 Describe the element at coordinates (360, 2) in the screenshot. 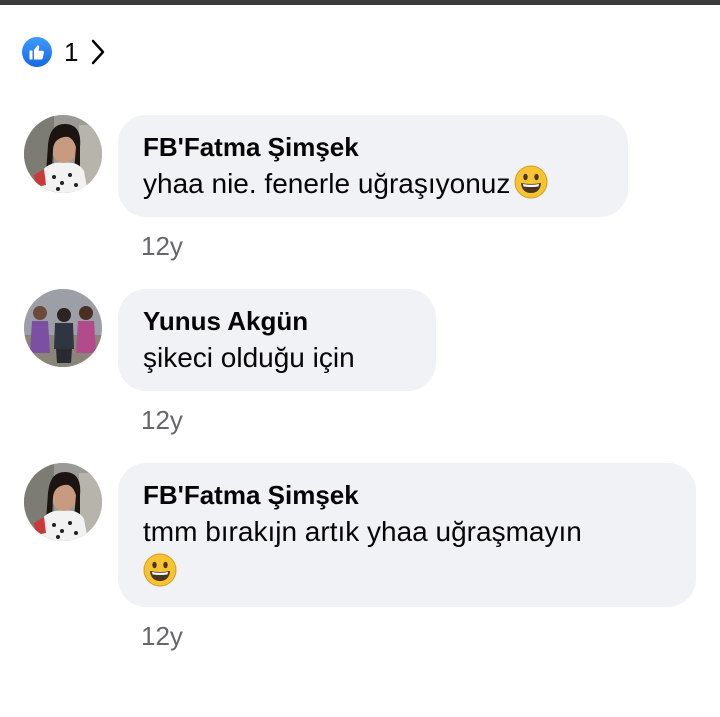

I see `top-edge-bar` at that location.